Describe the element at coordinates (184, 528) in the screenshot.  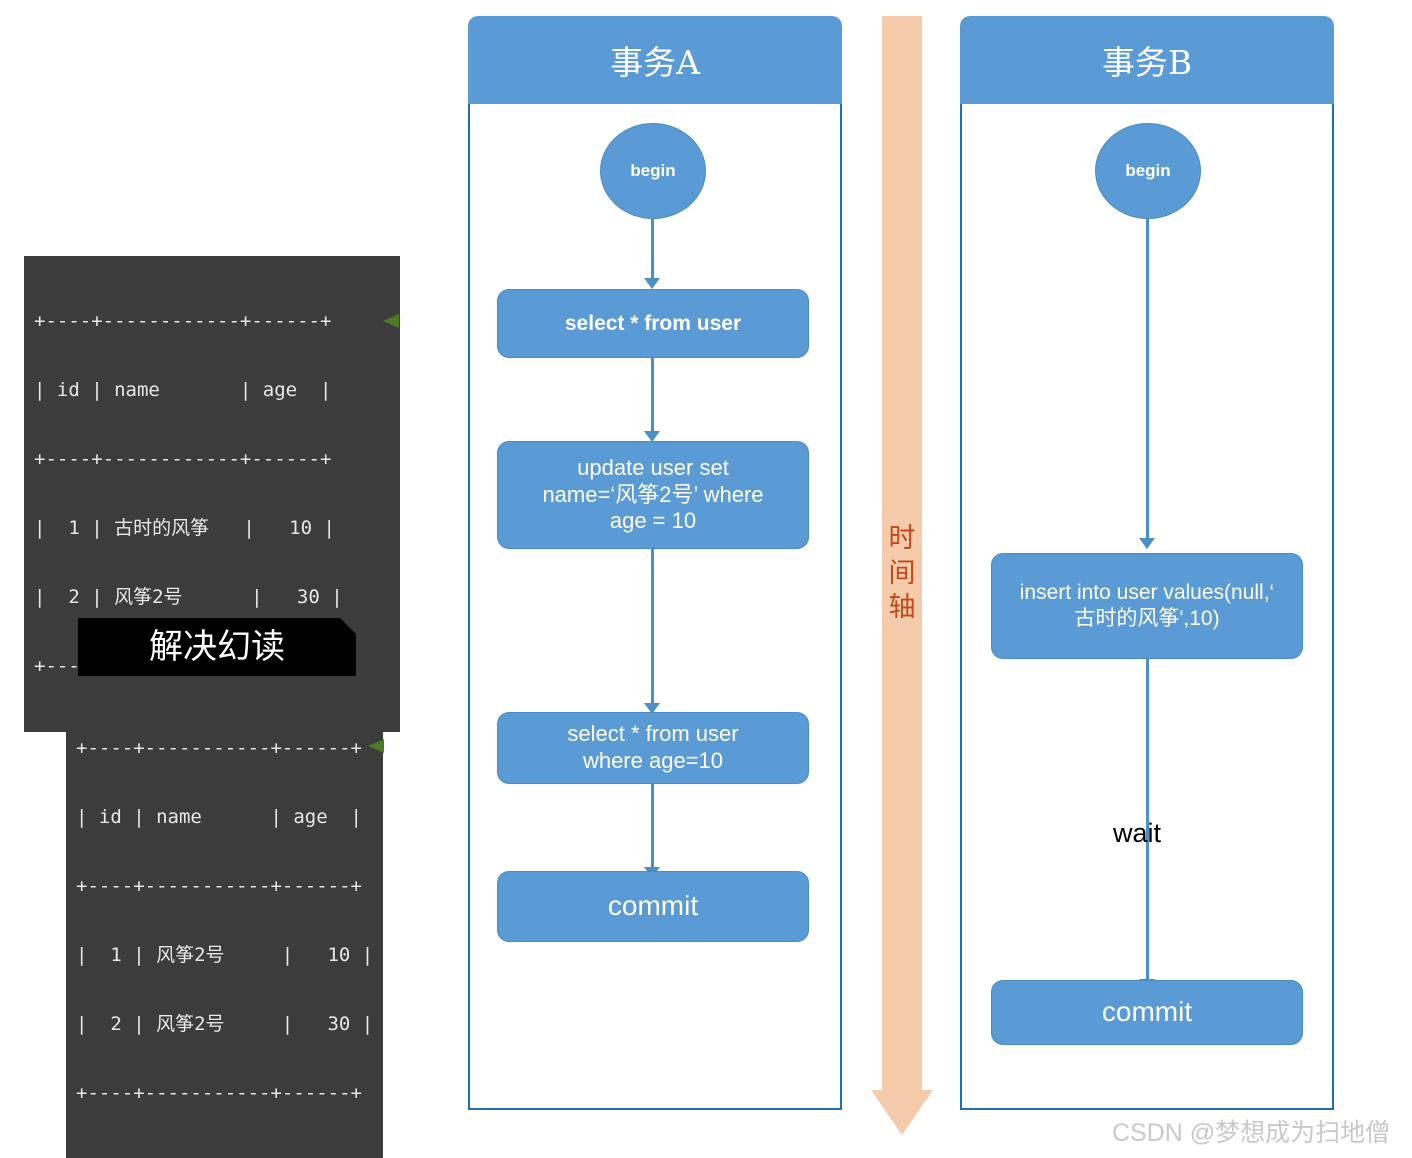
I see `table-line: | 1 | 古时的风筝 | 10 |` at that location.